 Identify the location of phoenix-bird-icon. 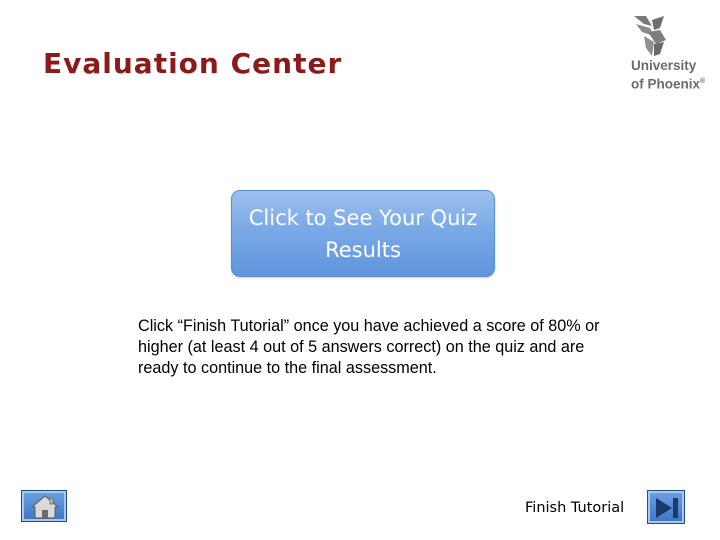
(650, 36).